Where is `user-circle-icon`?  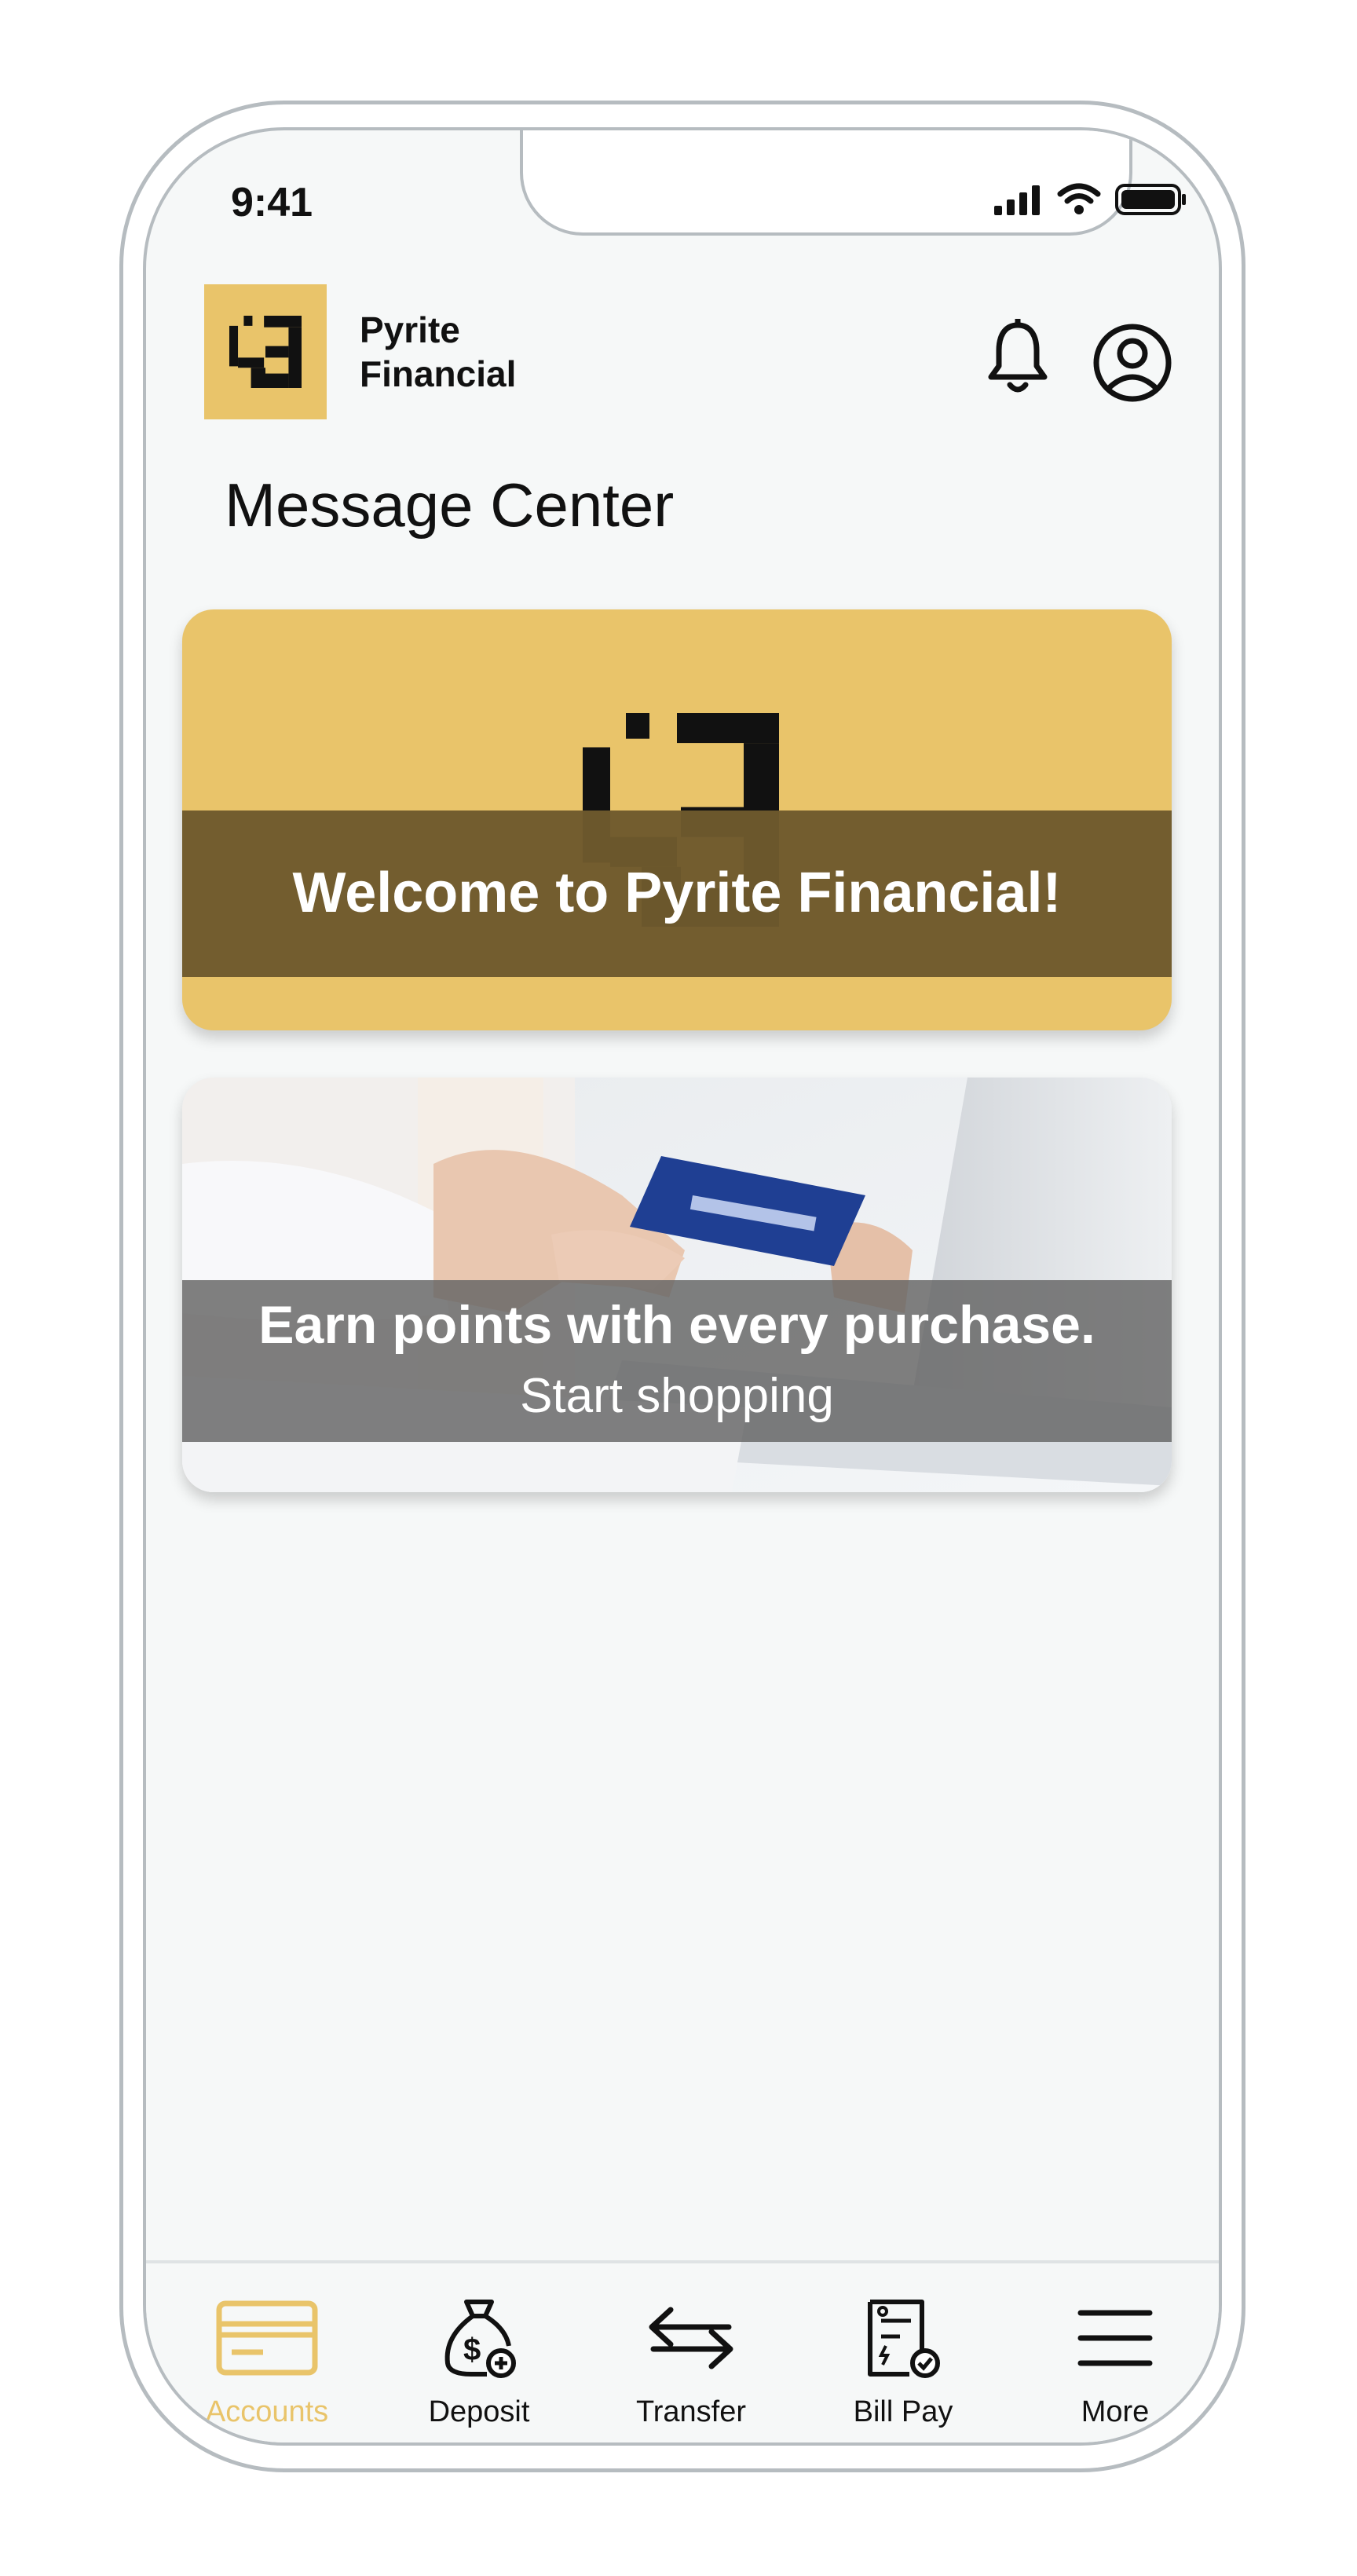 user-circle-icon is located at coordinates (1132, 363).